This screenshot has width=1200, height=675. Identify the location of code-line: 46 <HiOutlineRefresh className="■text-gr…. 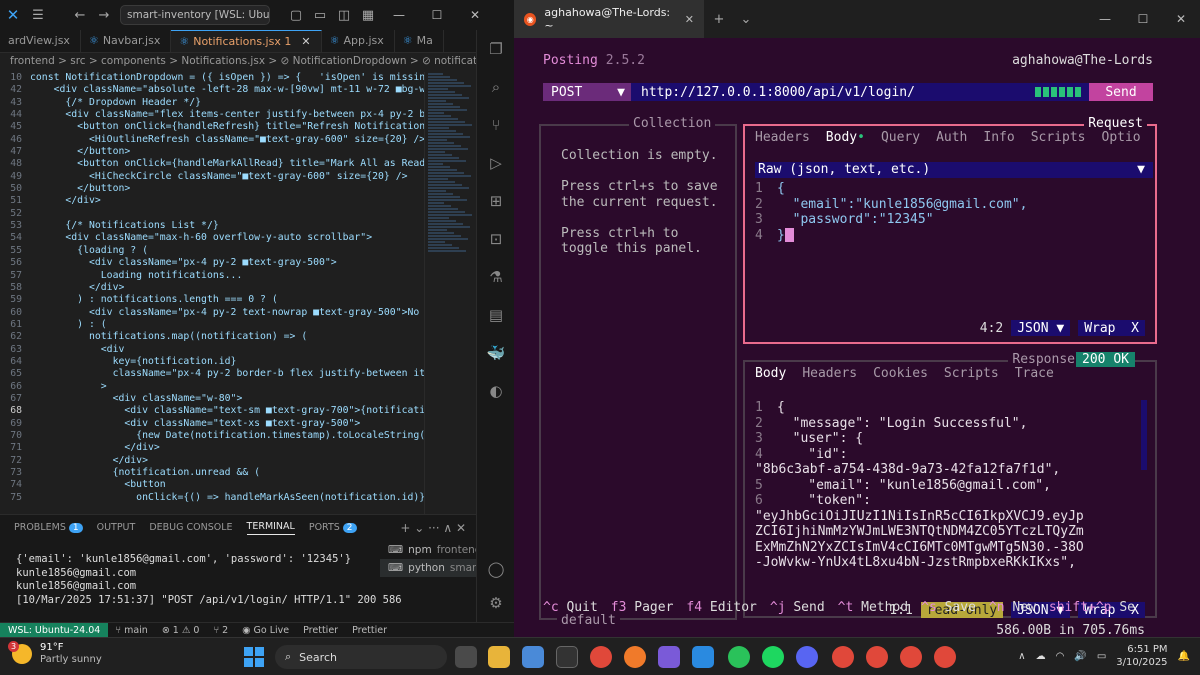
(238, 140).